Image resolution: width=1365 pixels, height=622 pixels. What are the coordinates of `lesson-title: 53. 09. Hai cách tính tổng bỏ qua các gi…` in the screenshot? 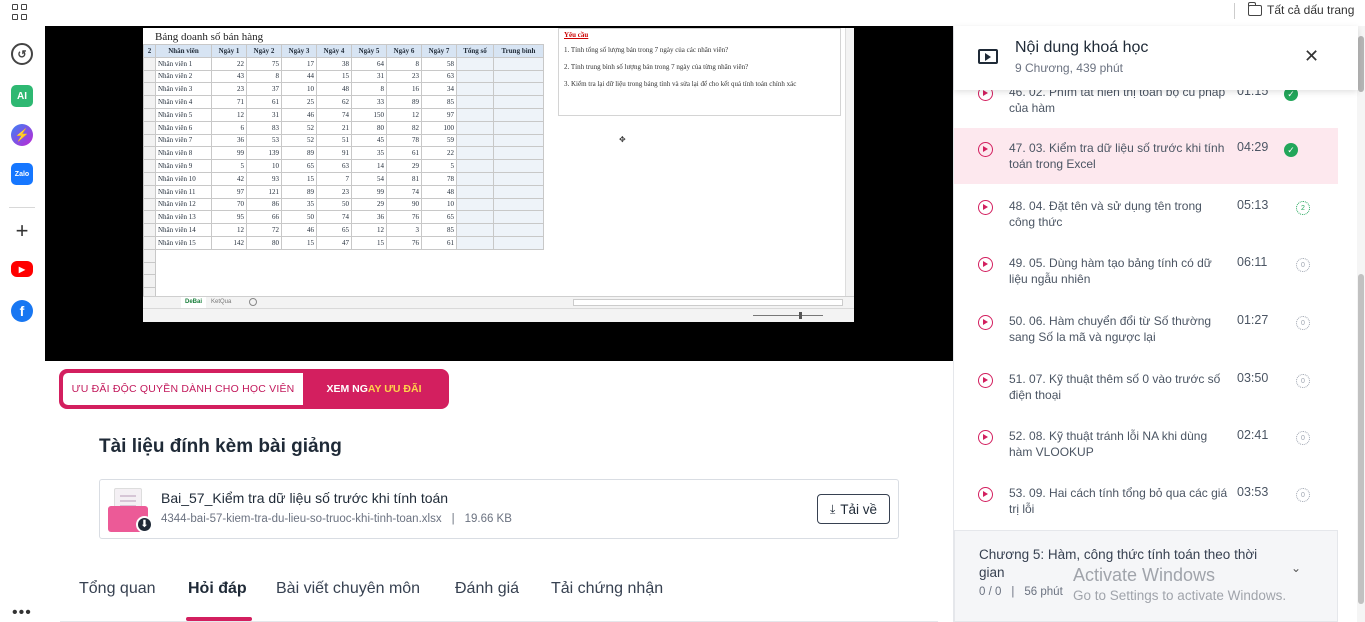 It's located at (1118, 501).